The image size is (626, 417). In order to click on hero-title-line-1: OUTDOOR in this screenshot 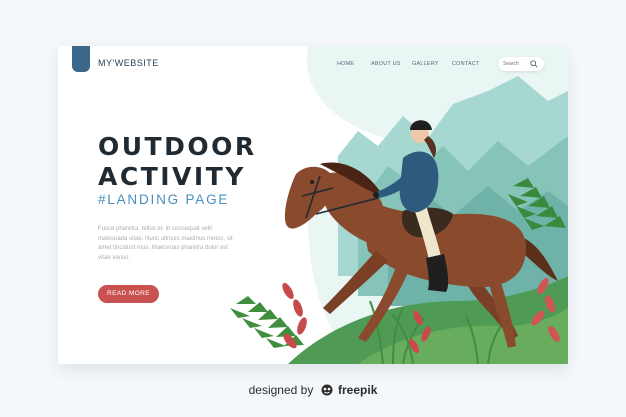, I will do `click(177, 146)`.